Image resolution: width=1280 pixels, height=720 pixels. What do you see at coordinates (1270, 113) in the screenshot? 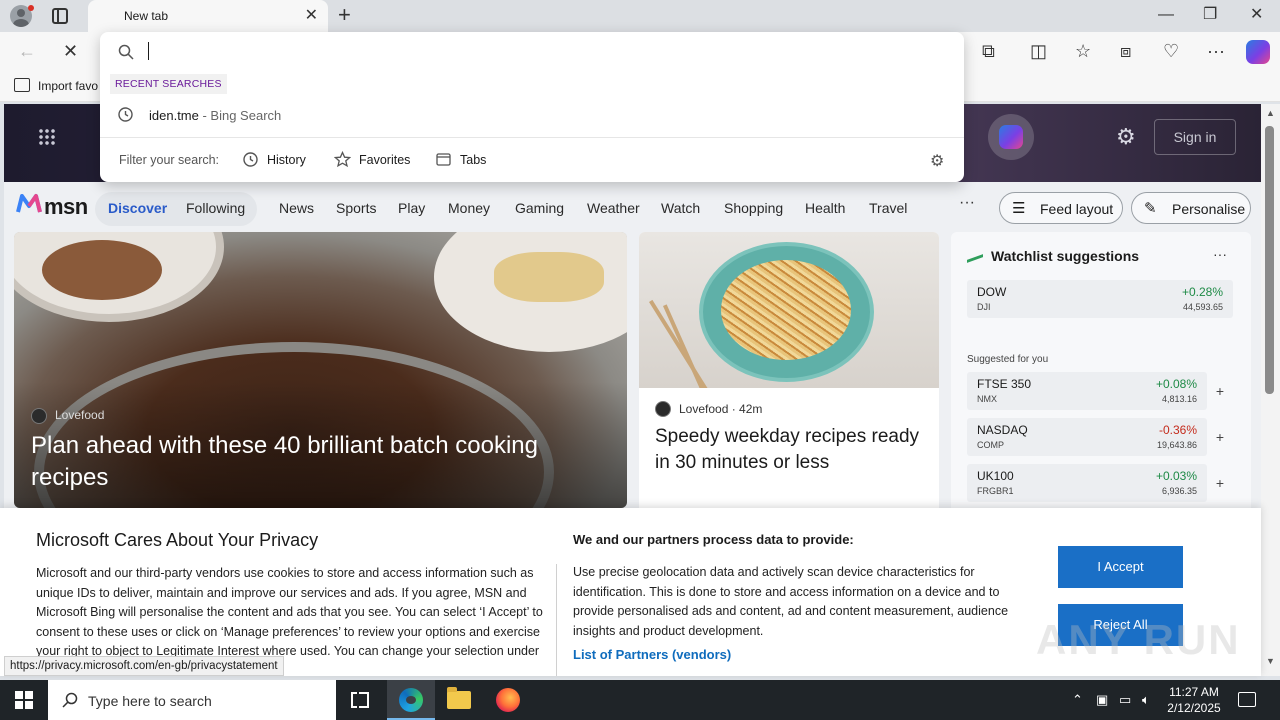
I see `scroll-up-arrow-icon: ▲` at bounding box center [1270, 113].